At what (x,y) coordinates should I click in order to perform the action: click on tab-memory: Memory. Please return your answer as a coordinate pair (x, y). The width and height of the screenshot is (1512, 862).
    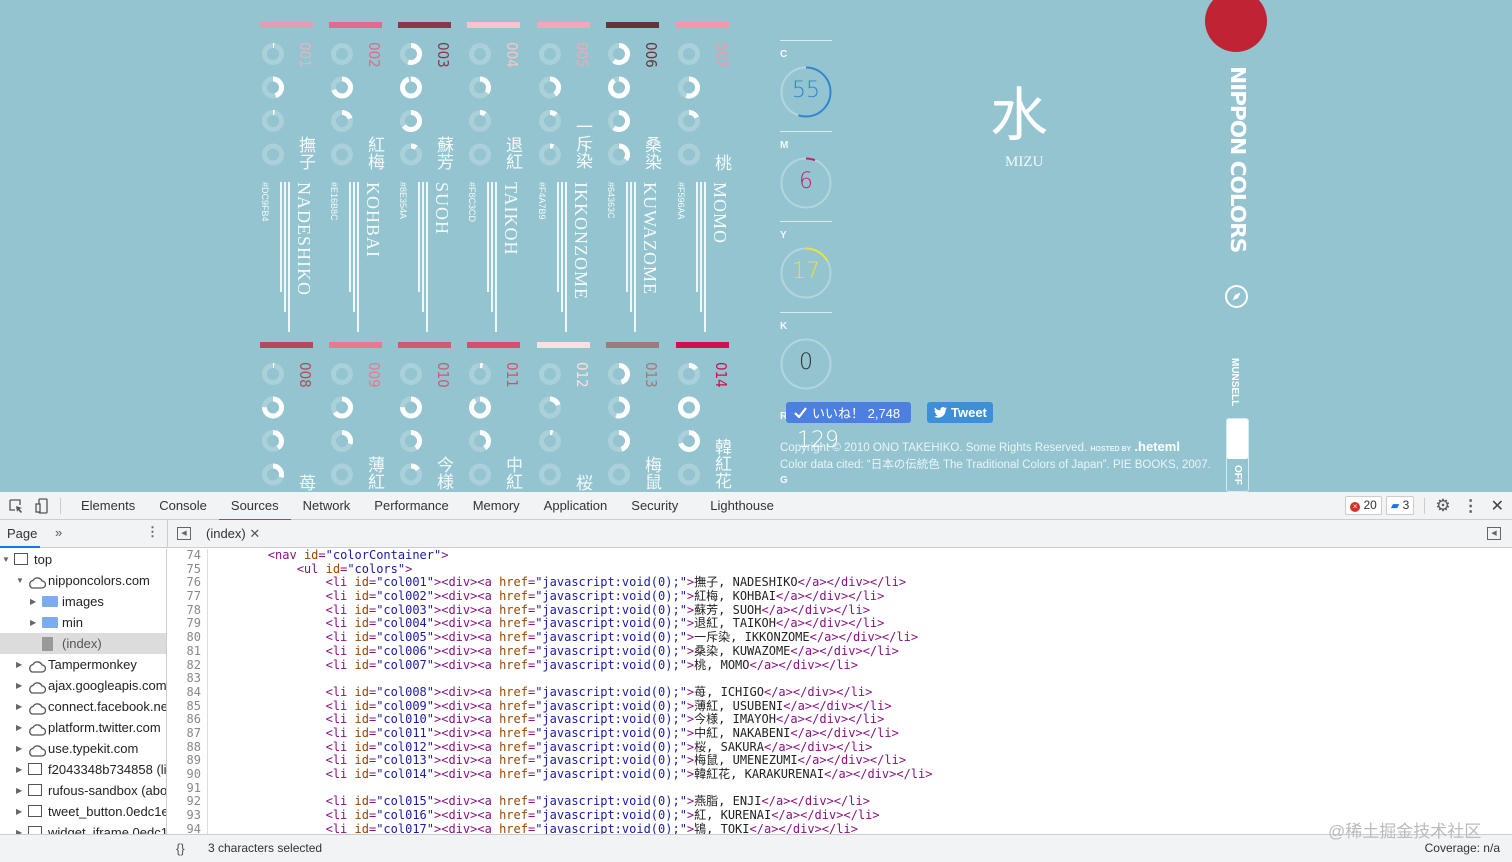
    Looking at the image, I should click on (496, 506).